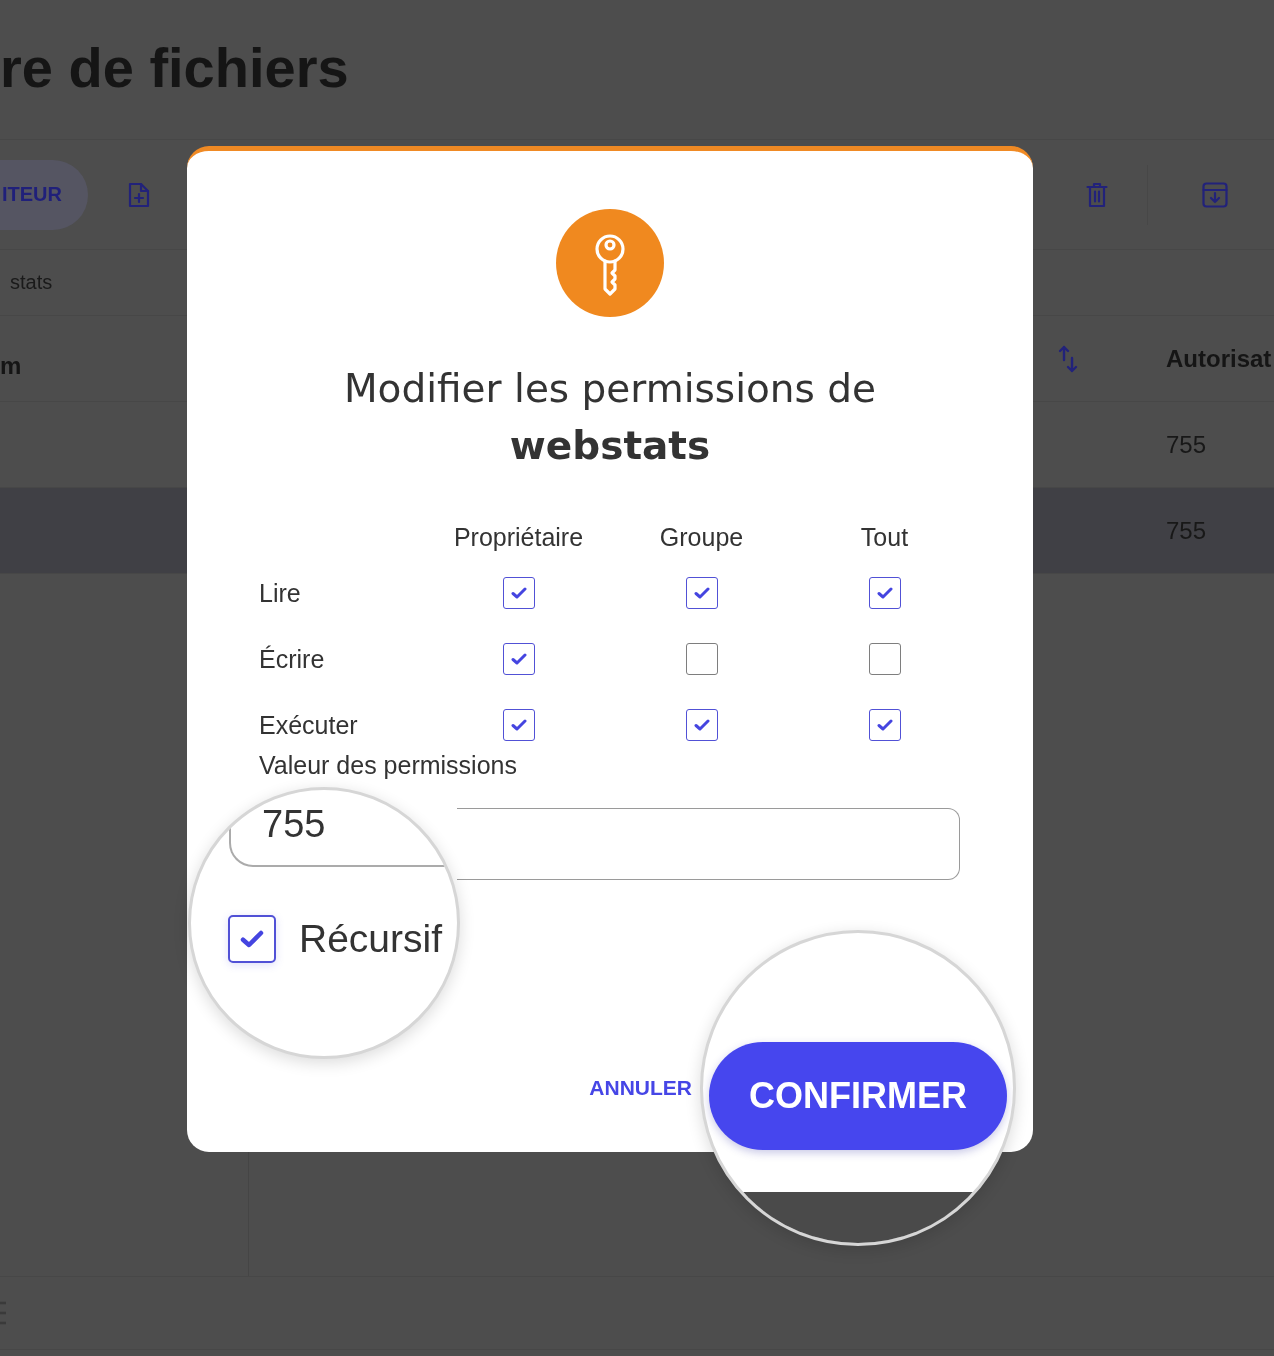  Describe the element at coordinates (1219, 358) in the screenshot. I see `column-header: Autorisat` at that location.